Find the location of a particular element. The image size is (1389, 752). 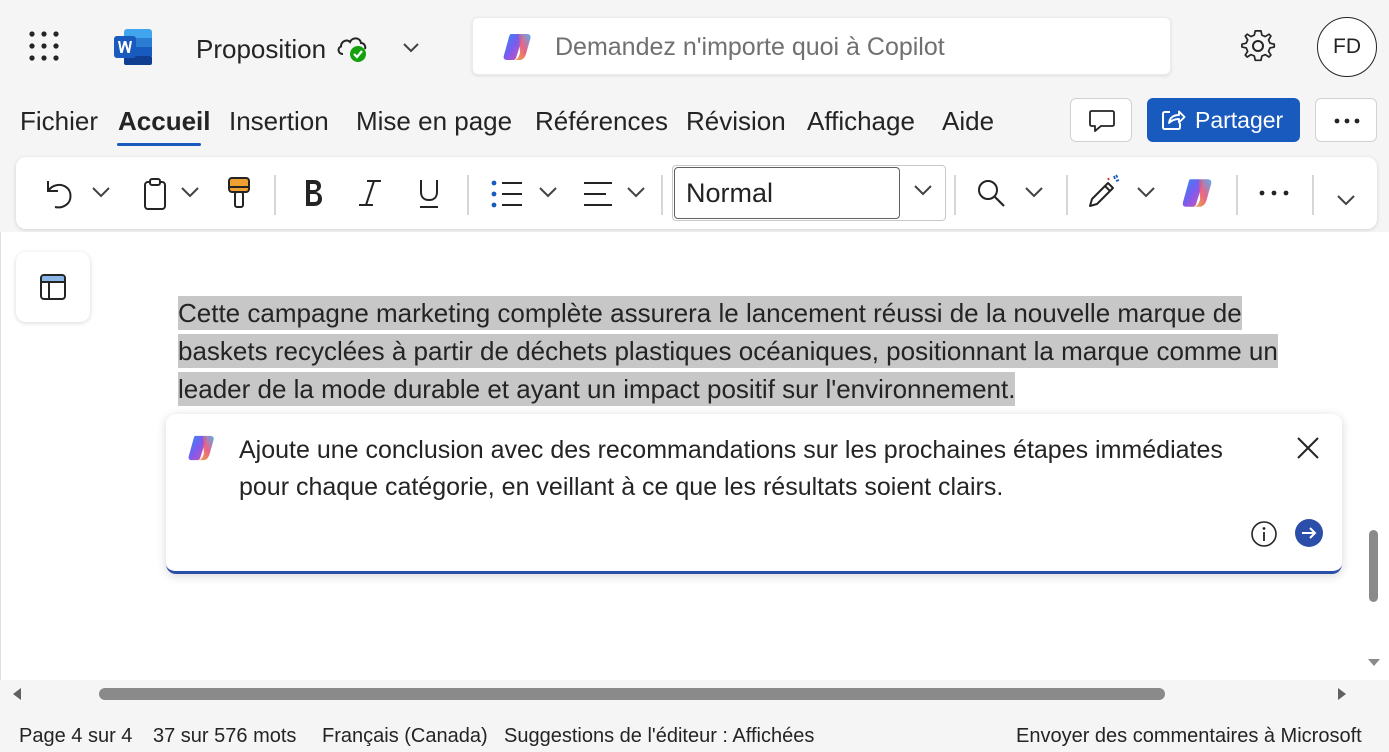

navigation-pane-icon is located at coordinates (53, 287).